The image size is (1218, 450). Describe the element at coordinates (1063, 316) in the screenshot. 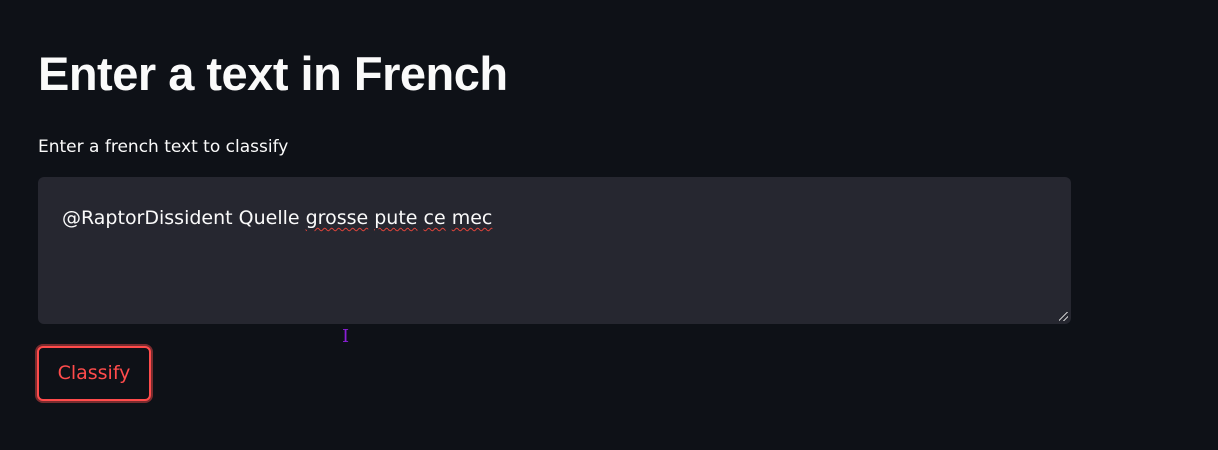

I see `resize-handle-icon` at that location.